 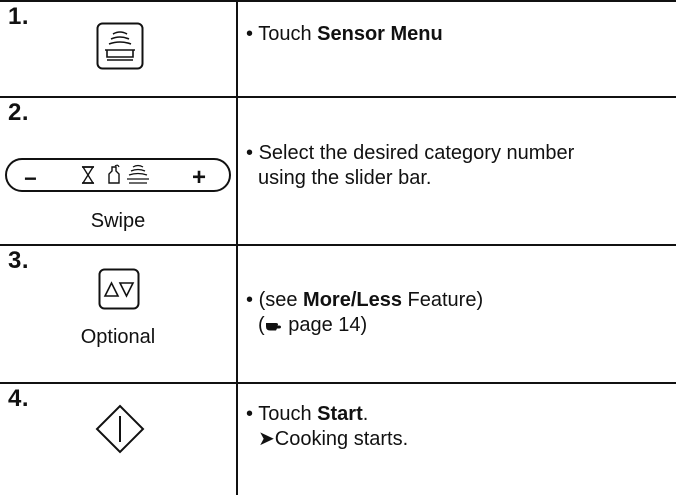 What do you see at coordinates (352, 300) in the screenshot?
I see `more-less-label: More/Less` at bounding box center [352, 300].